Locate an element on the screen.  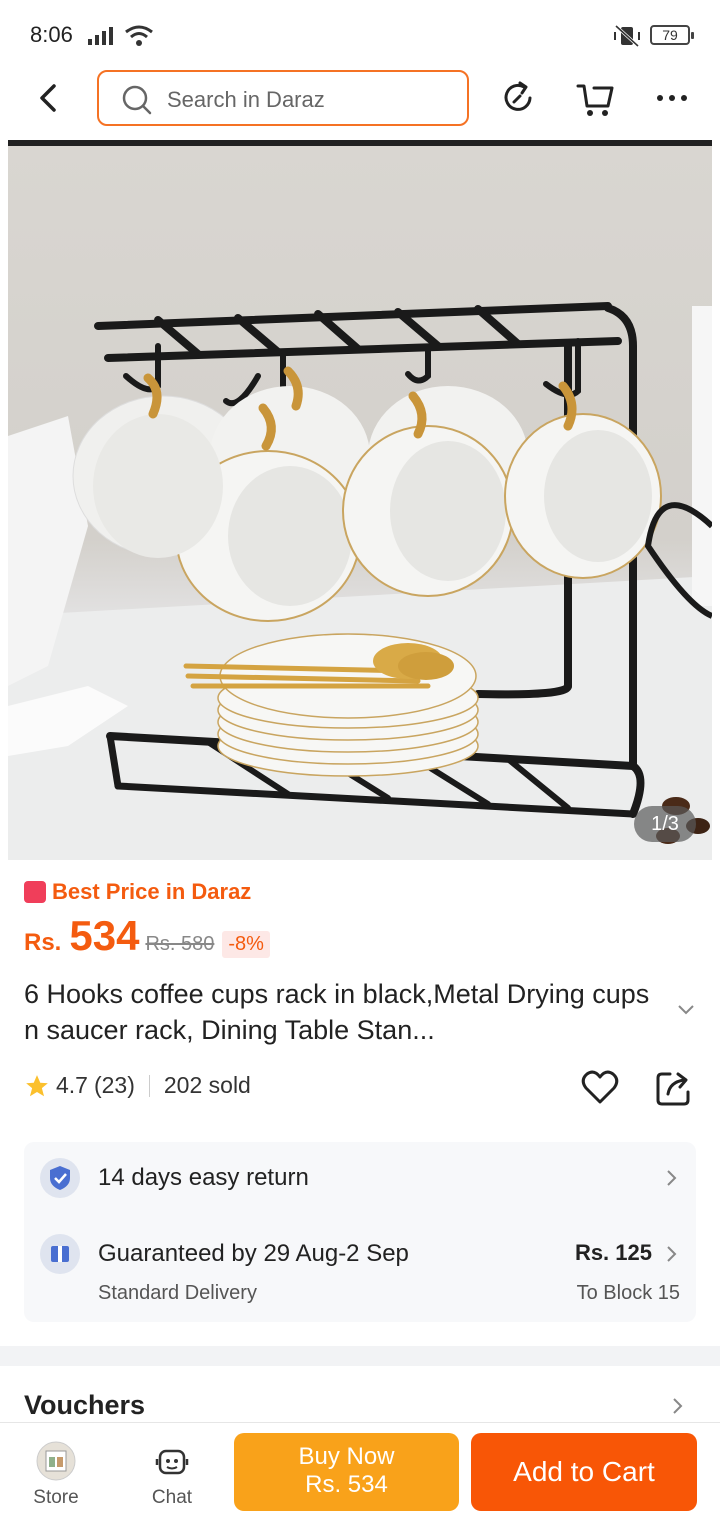
cart-icon is located at coordinates (596, 98).